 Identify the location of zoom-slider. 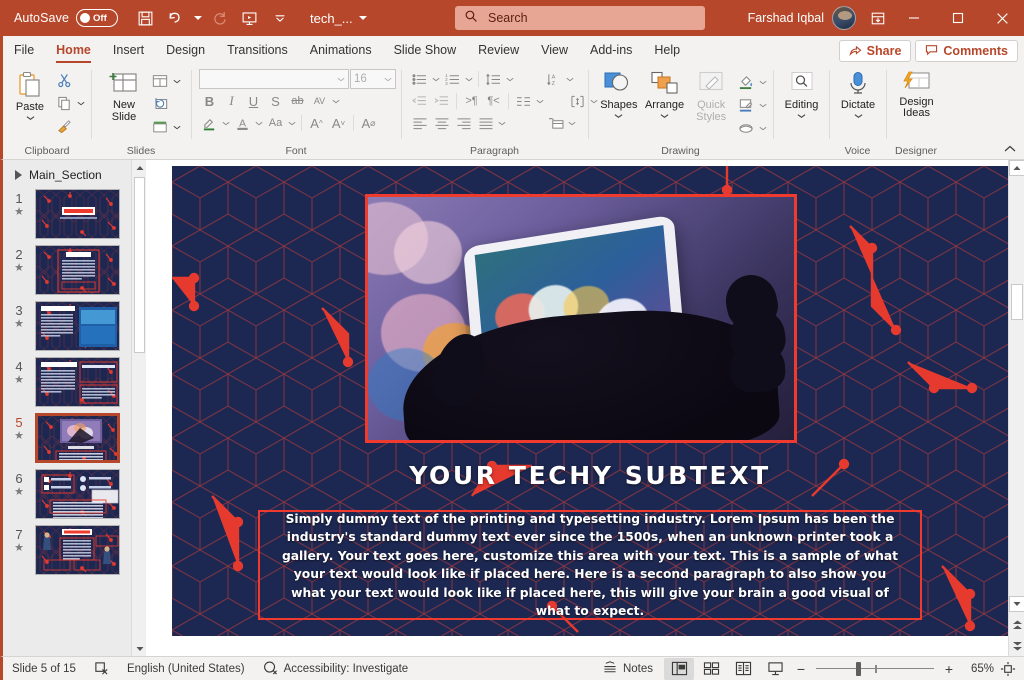
(875, 669).